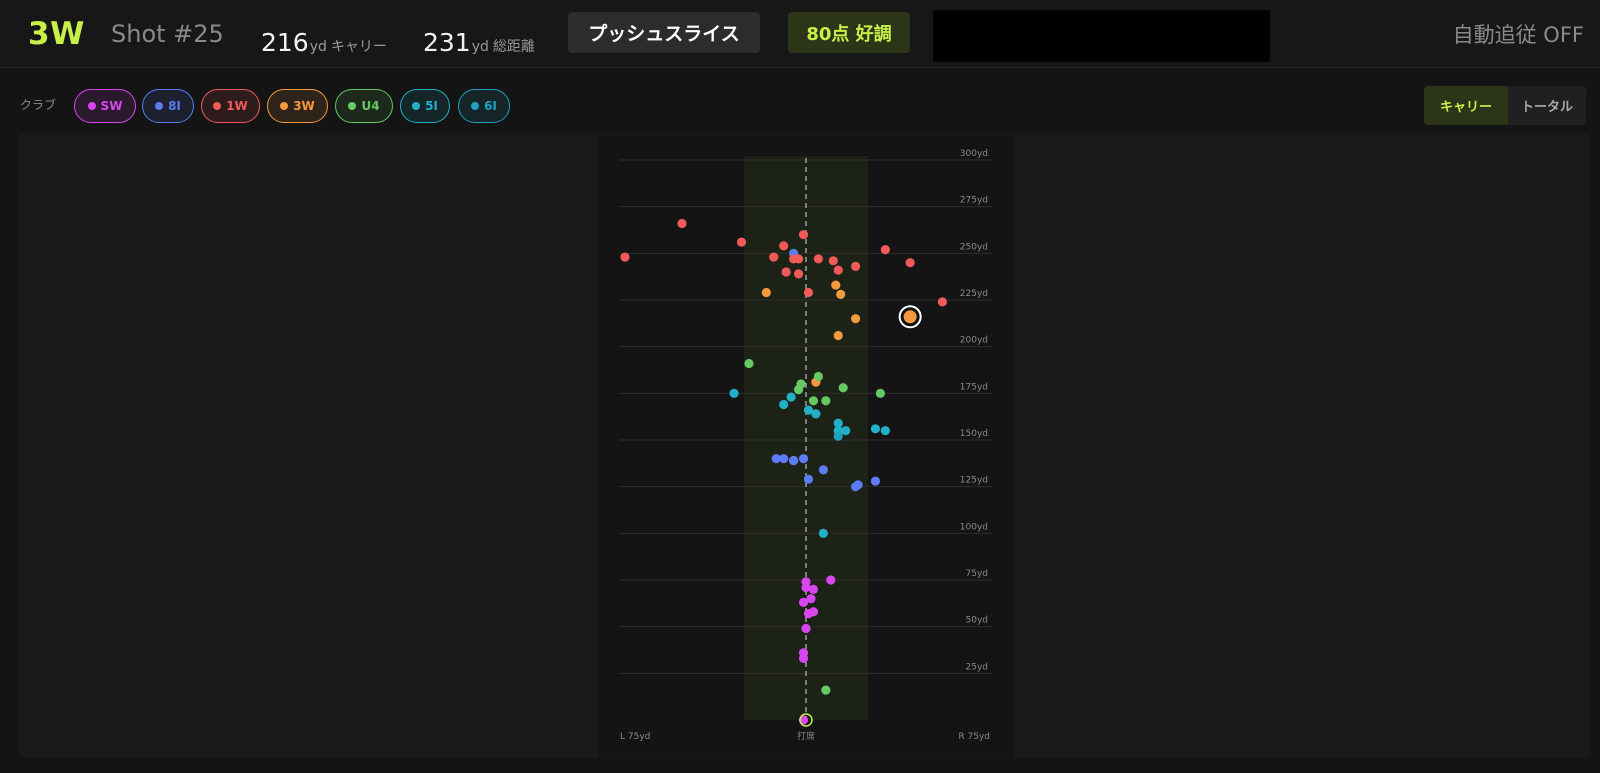 This screenshot has height=773, width=1600. I want to click on y-tick-label: 250yd, so click(974, 247).